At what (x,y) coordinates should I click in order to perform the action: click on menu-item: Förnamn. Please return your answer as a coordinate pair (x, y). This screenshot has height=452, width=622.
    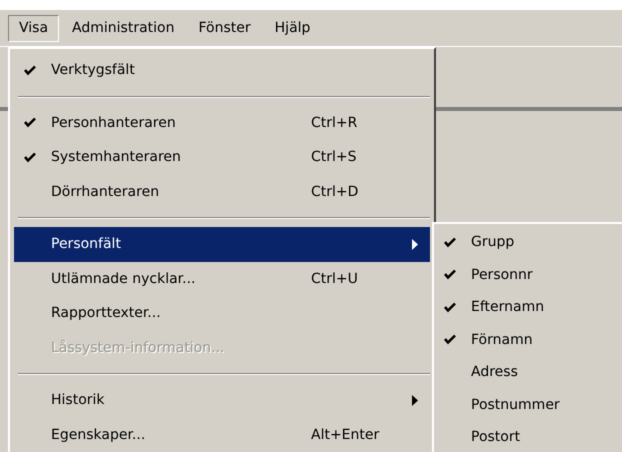
    Looking at the image, I should click on (533, 340).